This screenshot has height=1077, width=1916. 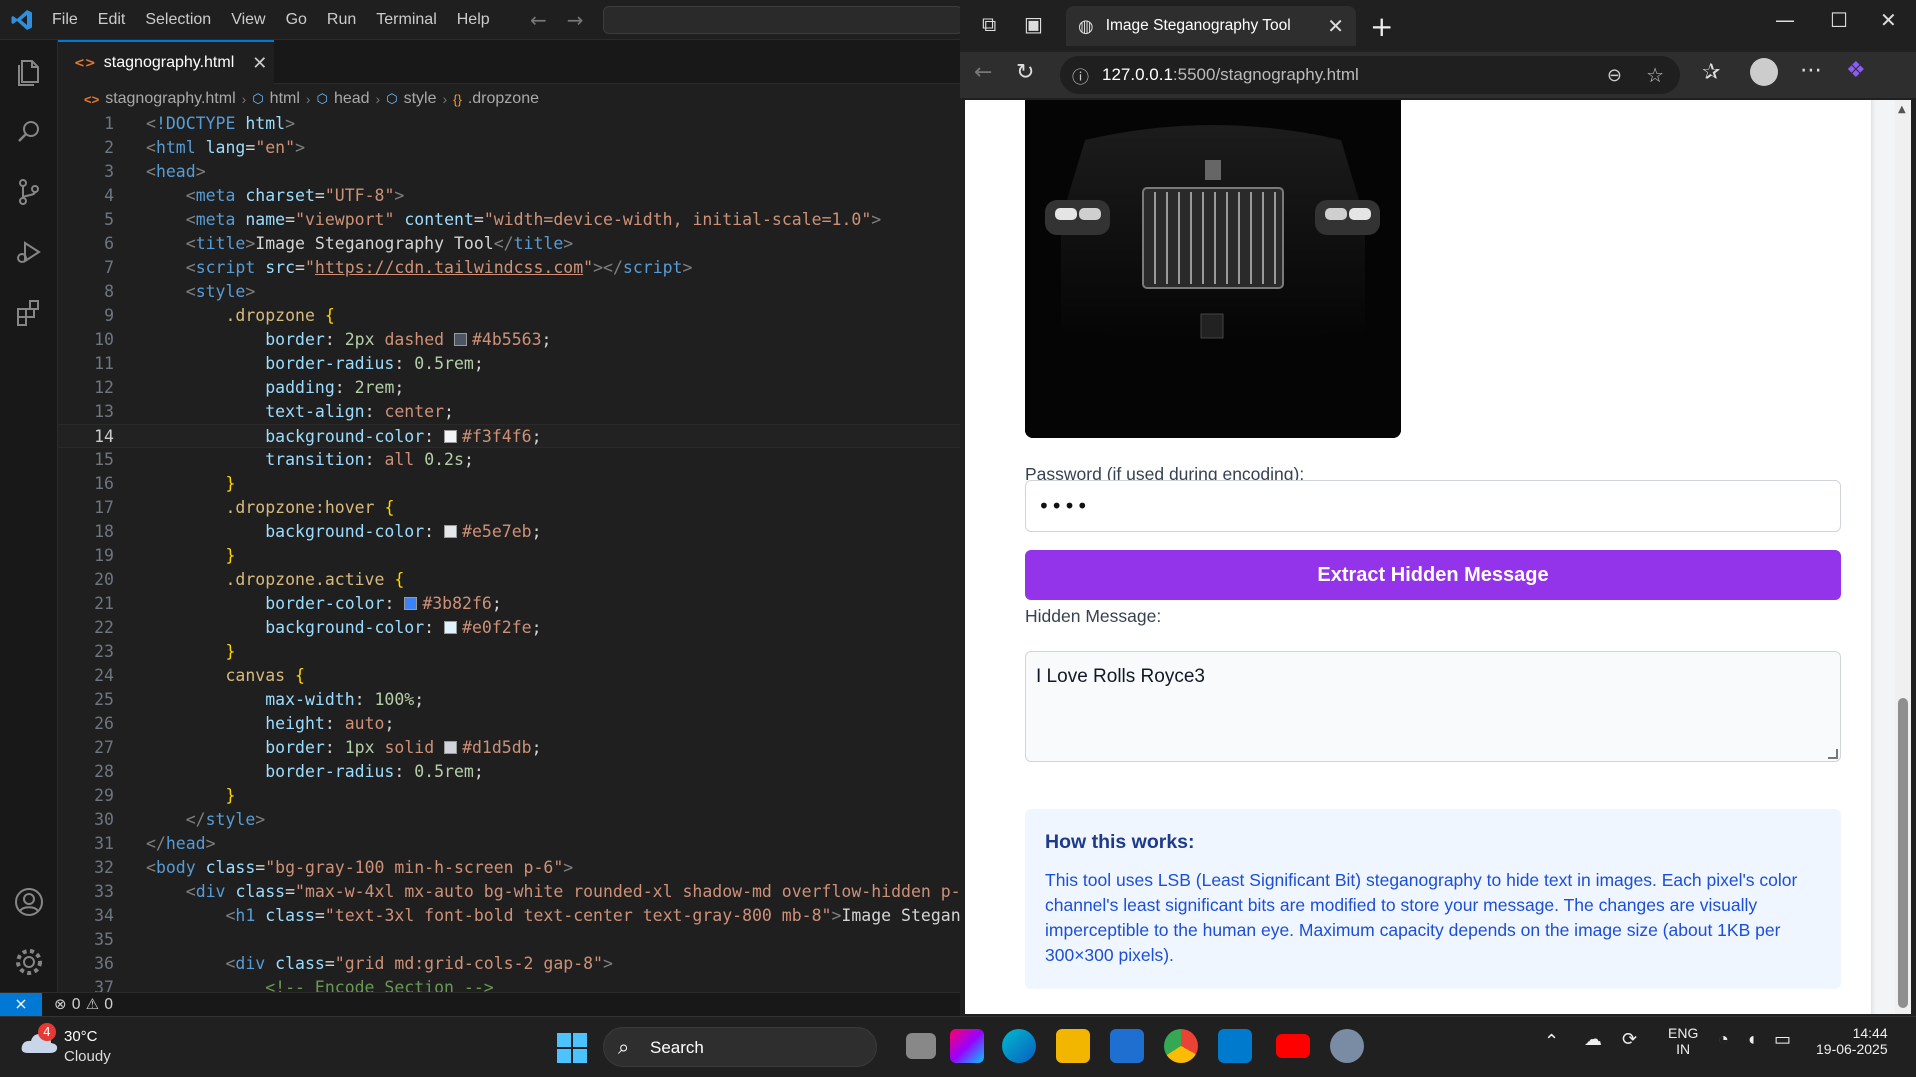 What do you see at coordinates (29, 312) in the screenshot?
I see `extensions-icon` at bounding box center [29, 312].